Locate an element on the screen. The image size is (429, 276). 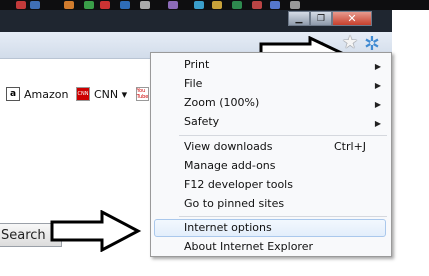
menu-item-about: About Internet Explorer is located at coordinates (248, 247).